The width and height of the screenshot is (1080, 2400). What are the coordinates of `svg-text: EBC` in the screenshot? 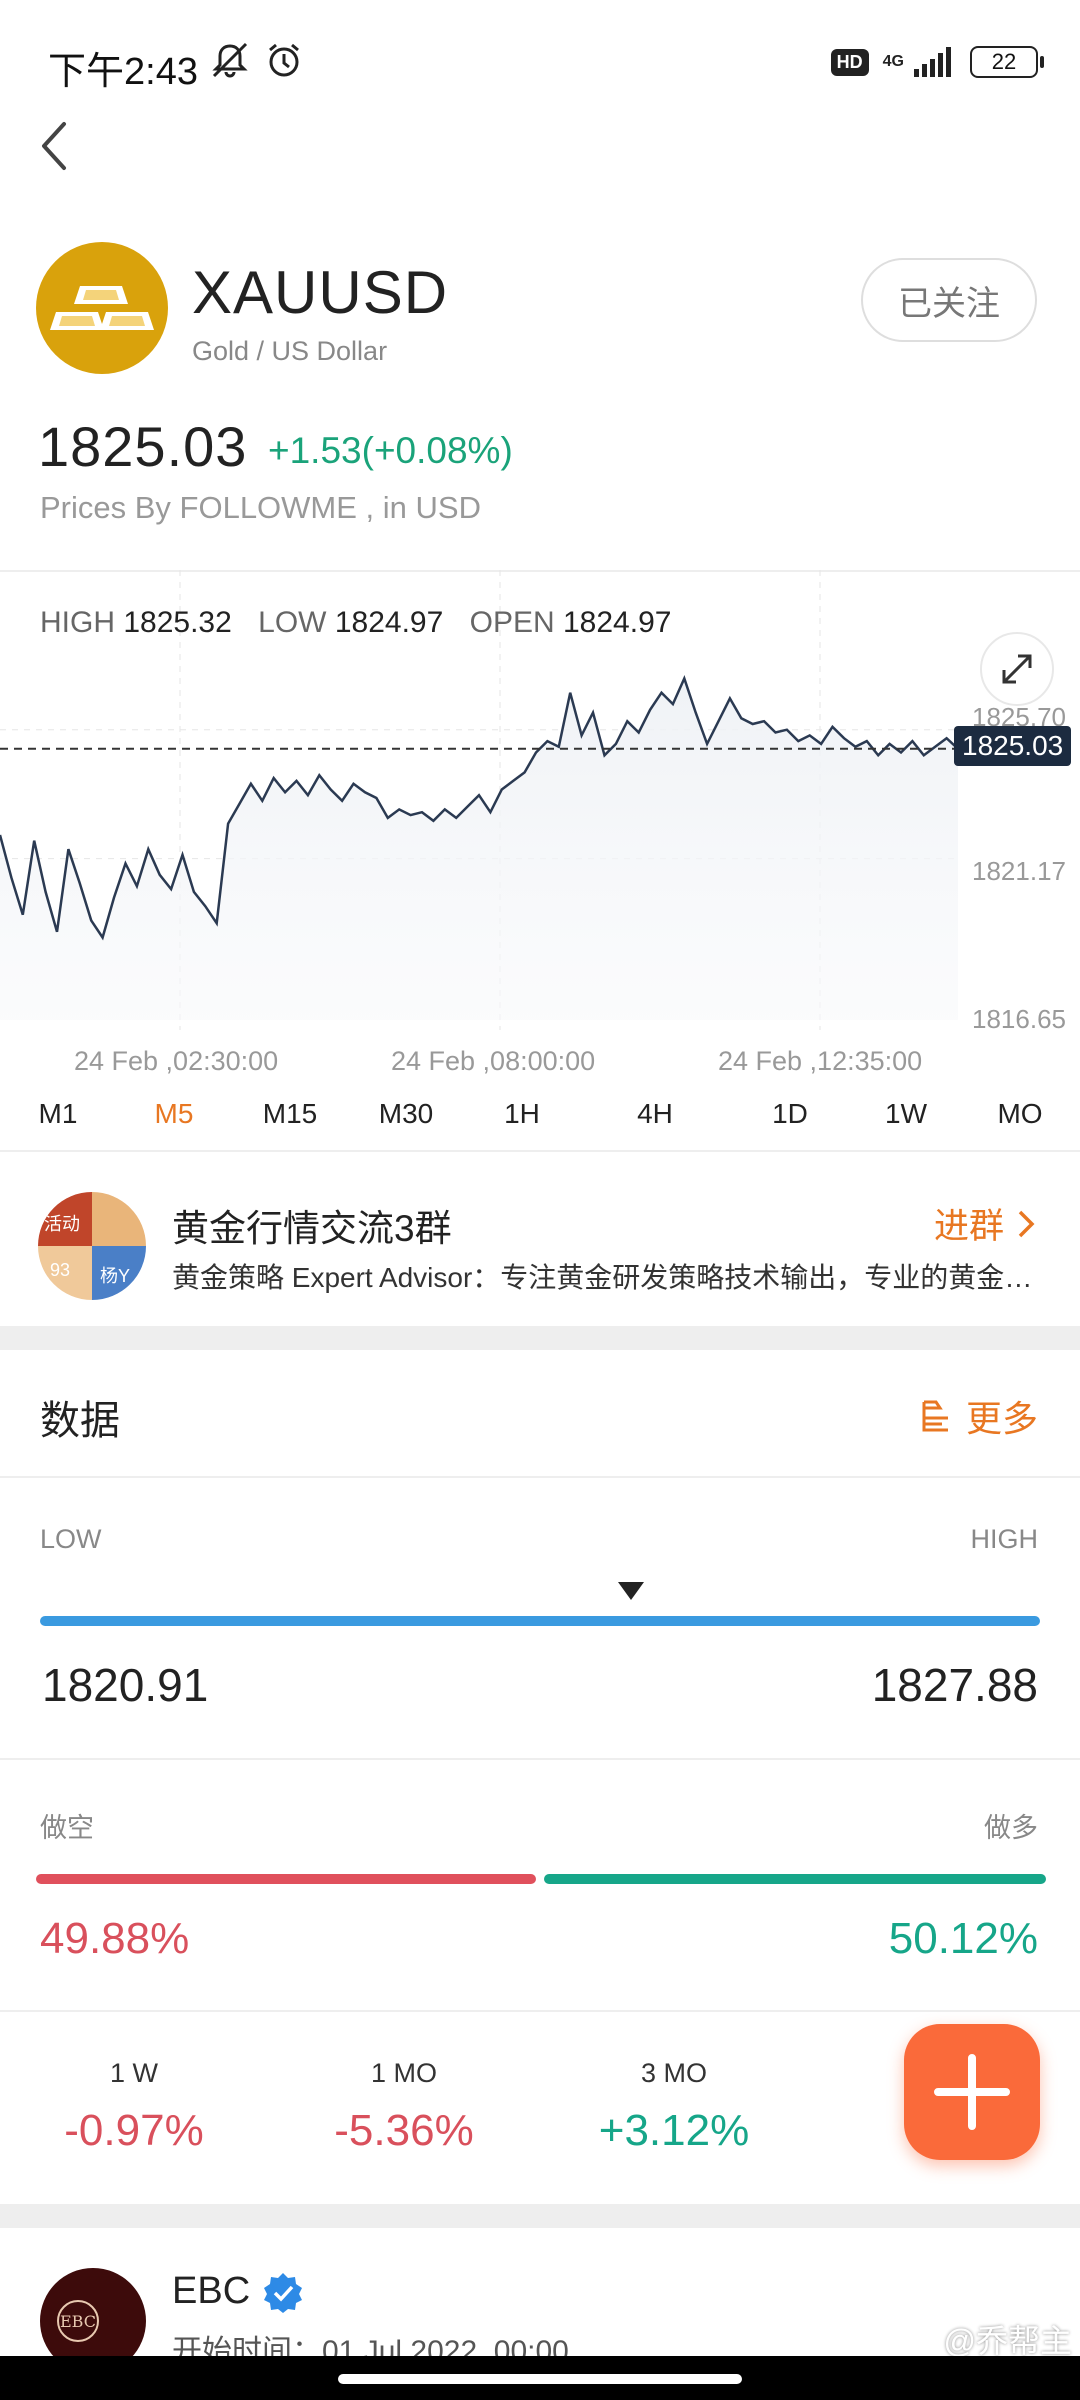 It's located at (78, 2321).